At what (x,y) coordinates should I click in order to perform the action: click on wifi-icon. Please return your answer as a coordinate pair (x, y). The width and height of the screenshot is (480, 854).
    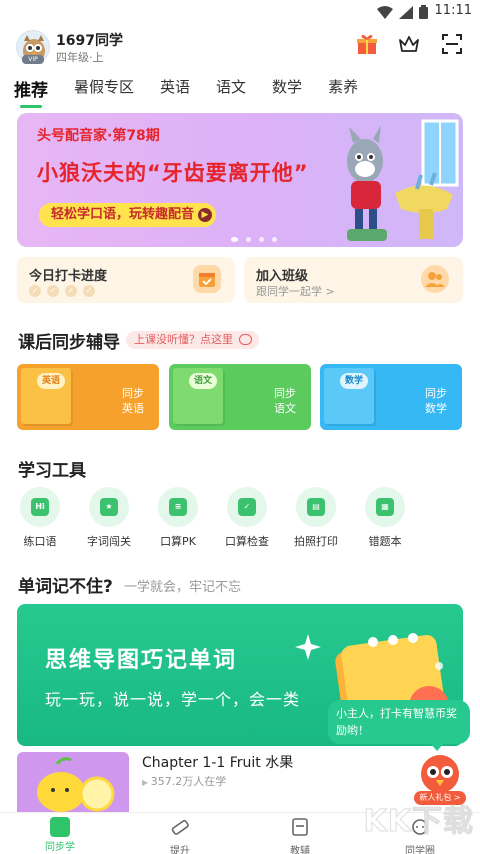
    Looking at the image, I should click on (385, 12).